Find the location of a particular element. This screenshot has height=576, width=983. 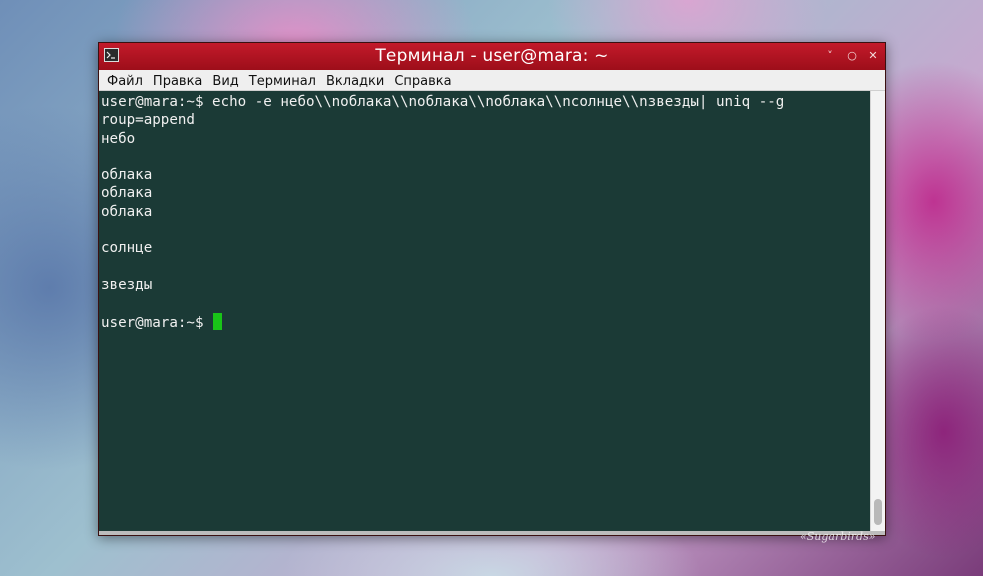

menu-edit: Правка is located at coordinates (177, 82).